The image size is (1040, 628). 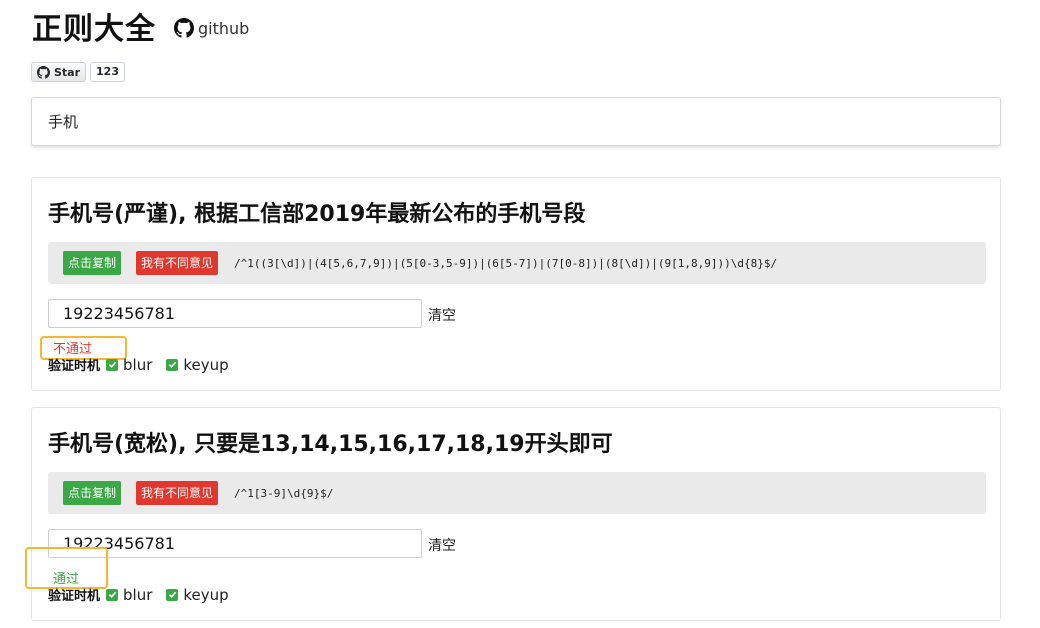 What do you see at coordinates (517, 493) in the screenshot?
I see `regex-bar: 点击复制 我有不同意见 /^1[3-9]\d{9}$/` at bounding box center [517, 493].